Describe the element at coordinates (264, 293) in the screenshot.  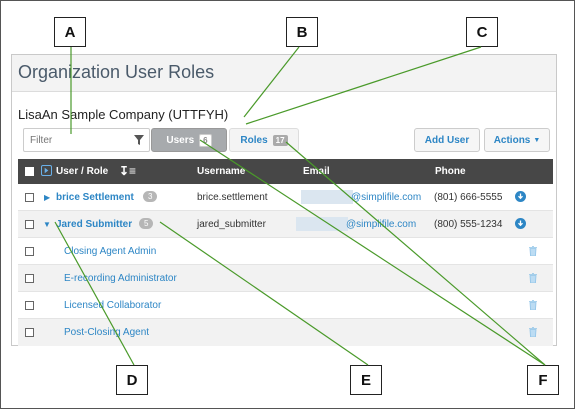
I see `leader-line-e` at that location.